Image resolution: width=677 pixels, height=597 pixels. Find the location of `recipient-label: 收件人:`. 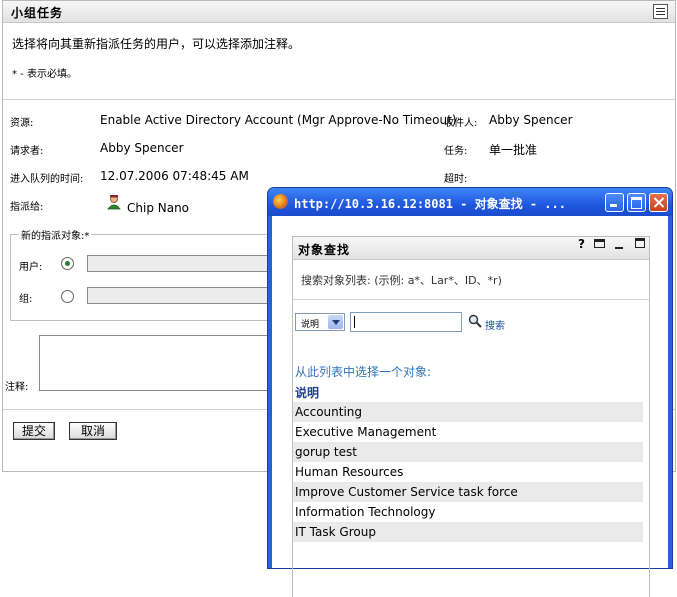

recipient-label: 收件人: is located at coordinates (461, 123).